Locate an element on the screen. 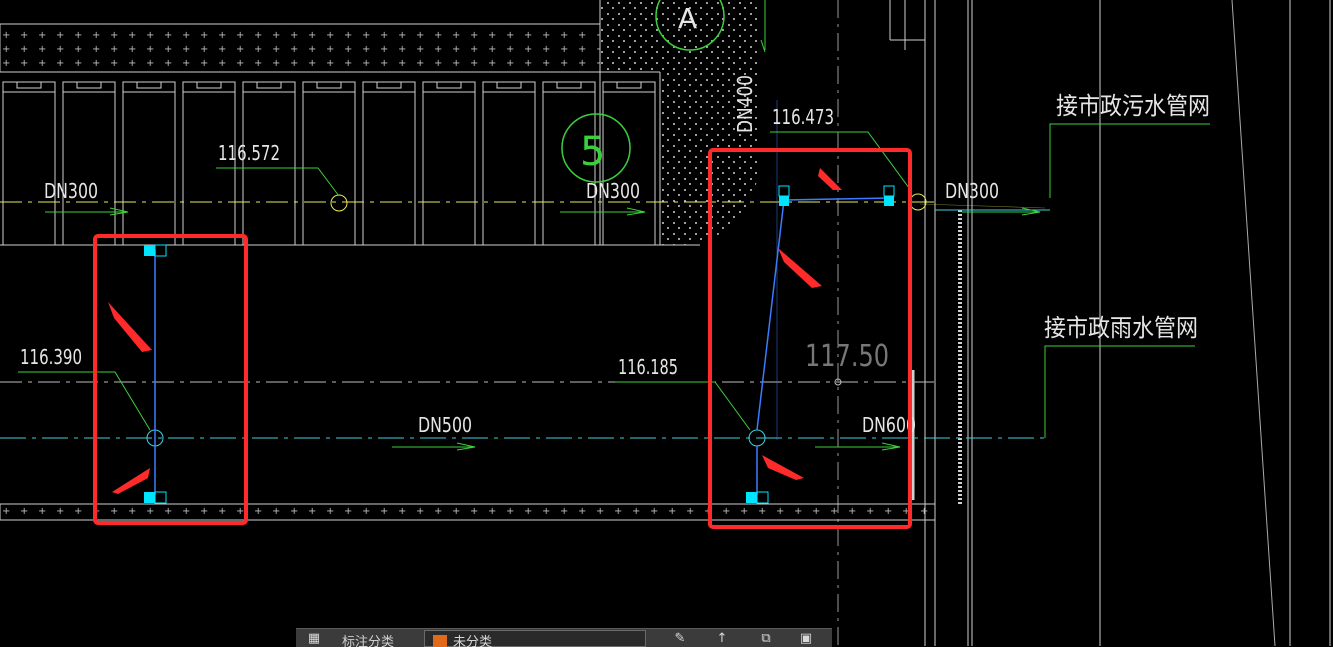  parking-bays is located at coordinates (329, 163).